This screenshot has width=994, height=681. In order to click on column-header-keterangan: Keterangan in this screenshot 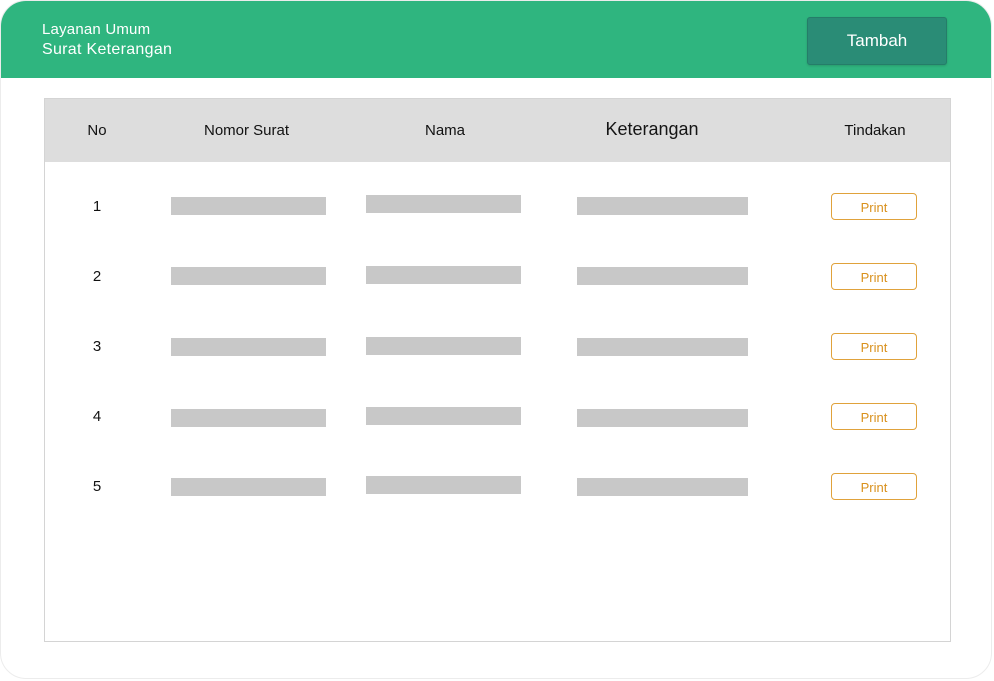, I will do `click(652, 129)`.